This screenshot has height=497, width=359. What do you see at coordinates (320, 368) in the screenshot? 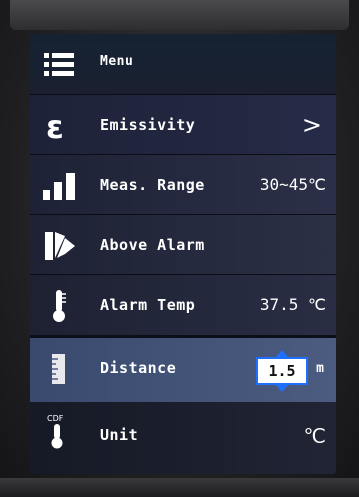
I see `distance-unit: m` at bounding box center [320, 368].